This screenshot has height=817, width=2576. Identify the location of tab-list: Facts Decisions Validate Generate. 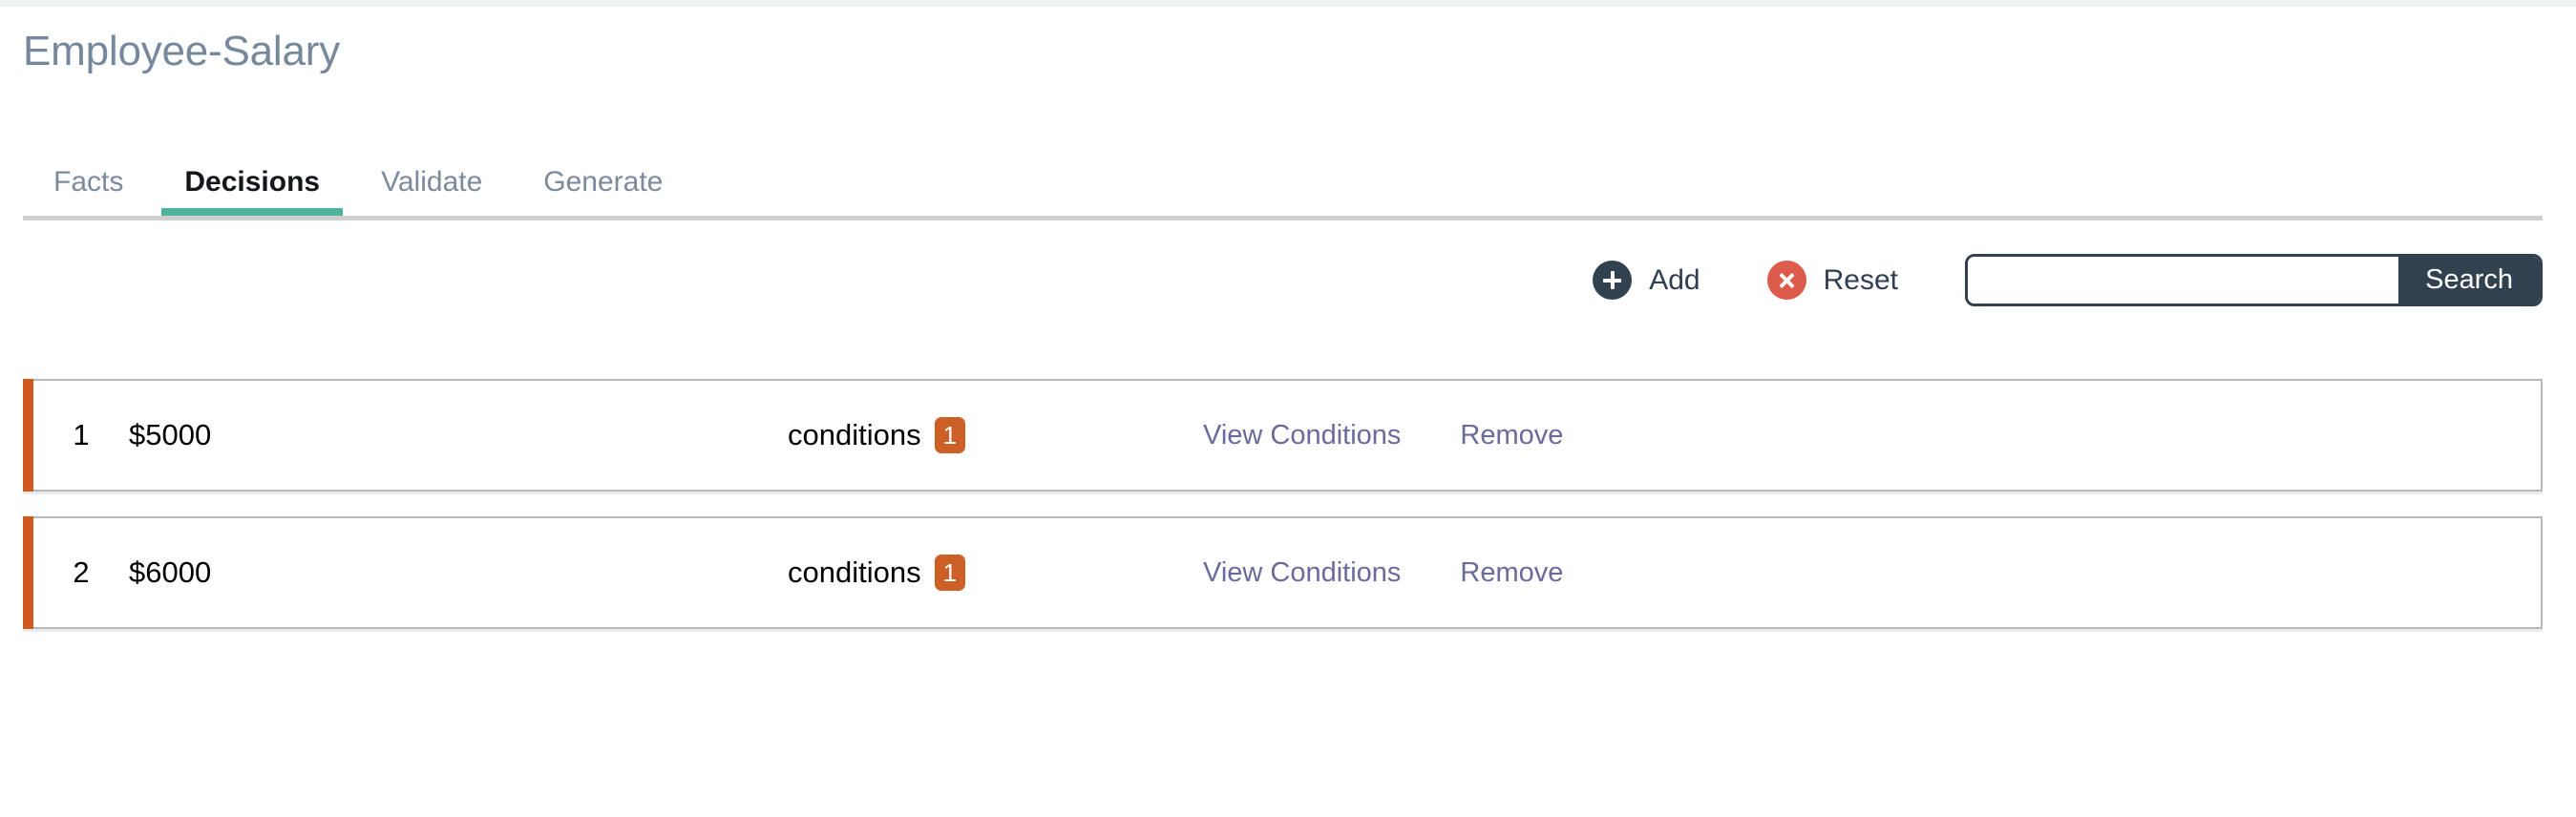
(358, 192).